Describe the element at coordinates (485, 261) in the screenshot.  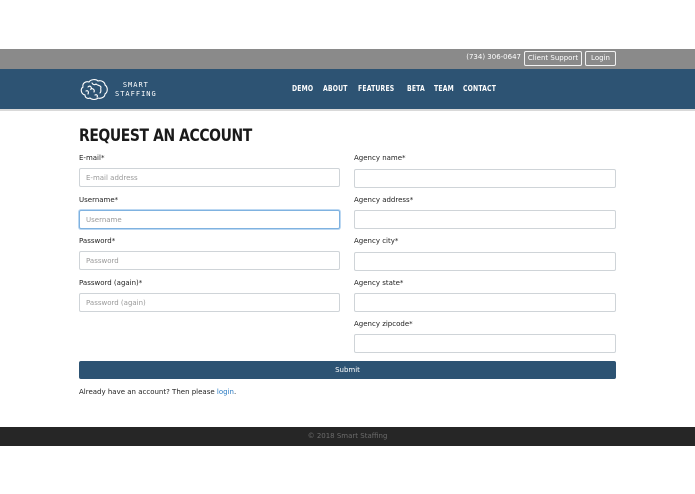
I see `agency-city-field` at that location.